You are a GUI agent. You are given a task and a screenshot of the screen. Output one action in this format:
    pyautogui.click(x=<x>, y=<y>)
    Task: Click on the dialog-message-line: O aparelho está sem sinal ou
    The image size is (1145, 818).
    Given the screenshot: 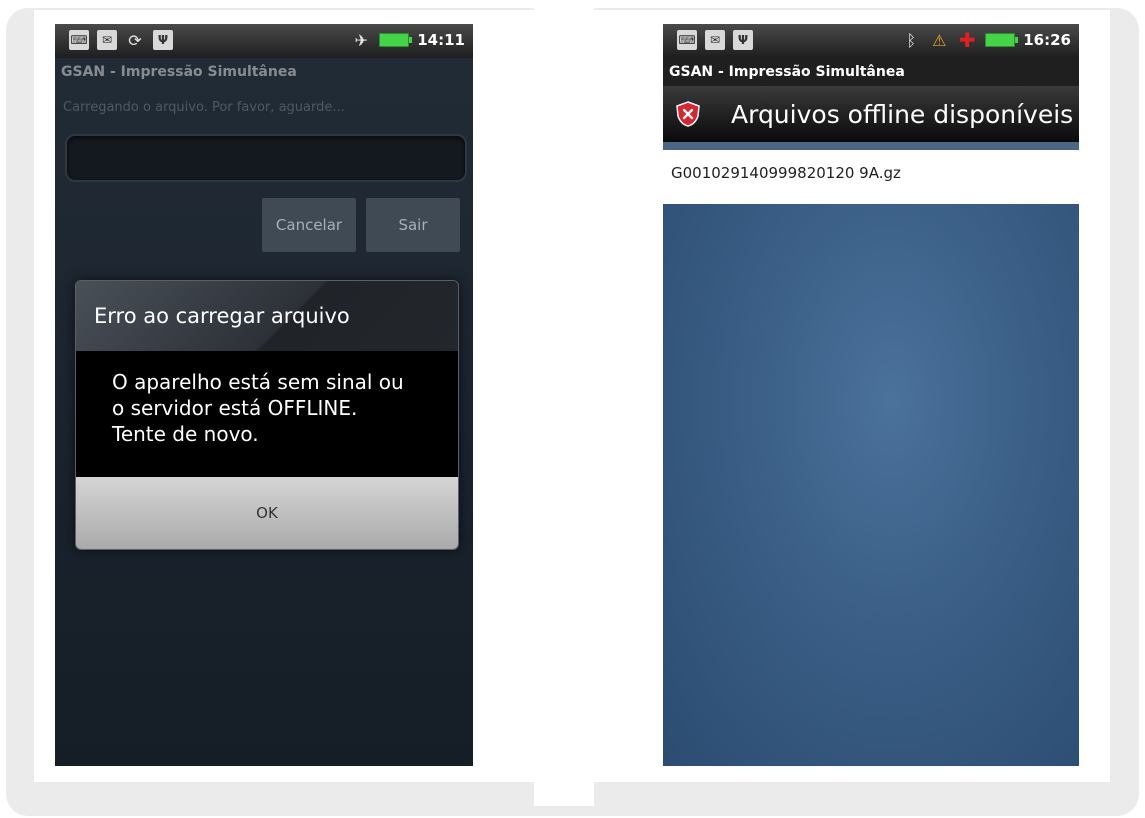 What is the action you would take?
    pyautogui.click(x=258, y=382)
    